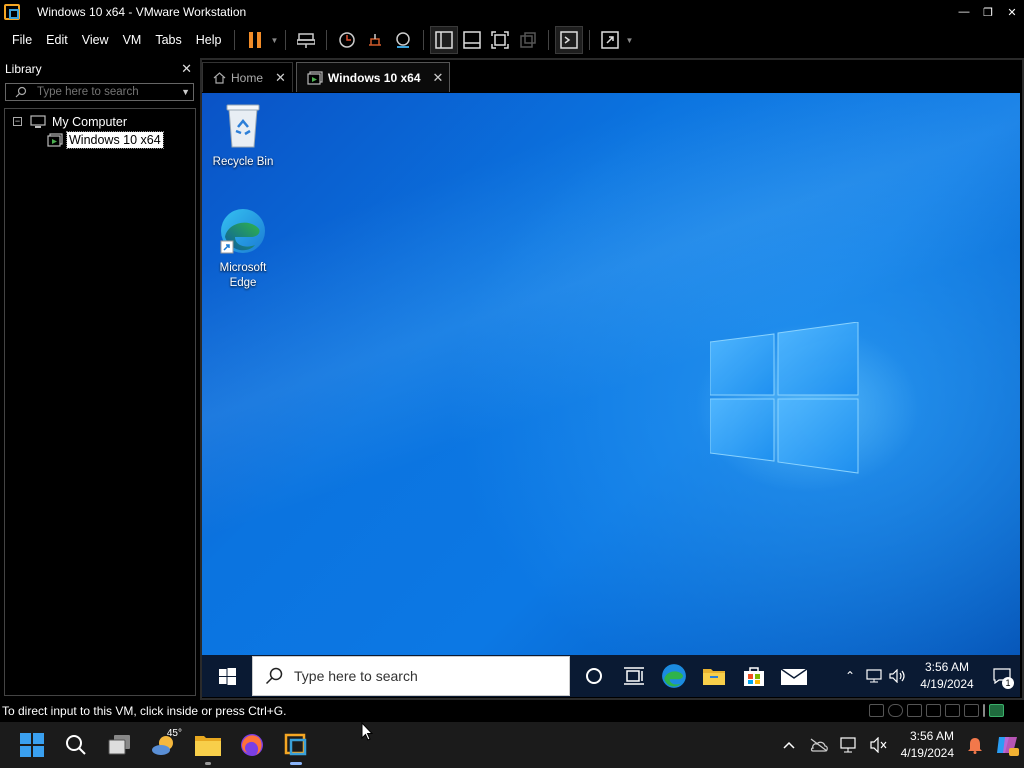 This screenshot has height=768, width=1024. What do you see at coordinates (12, 12) in the screenshot?
I see `vmware-app-icon` at bounding box center [12, 12].